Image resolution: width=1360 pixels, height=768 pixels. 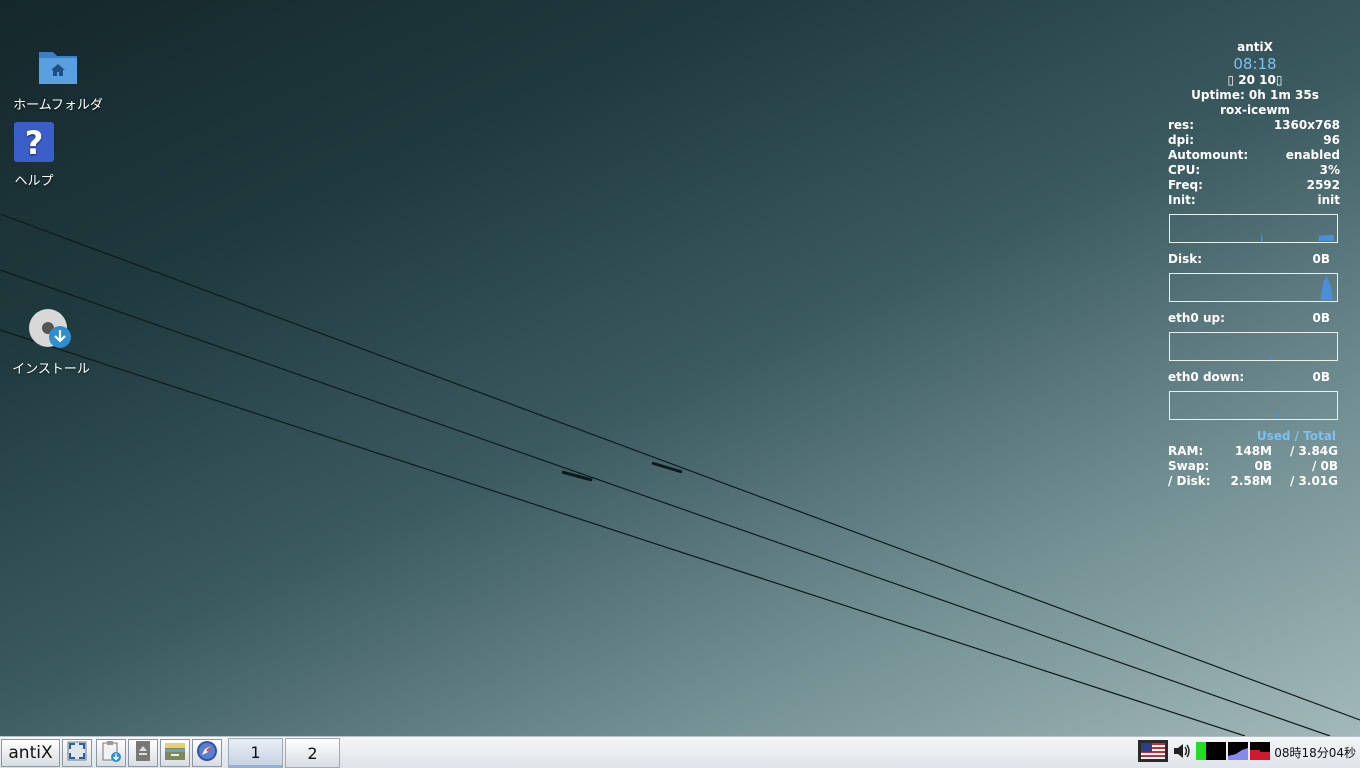 I want to click on keyboard-layout-button, so click(x=1153, y=752).